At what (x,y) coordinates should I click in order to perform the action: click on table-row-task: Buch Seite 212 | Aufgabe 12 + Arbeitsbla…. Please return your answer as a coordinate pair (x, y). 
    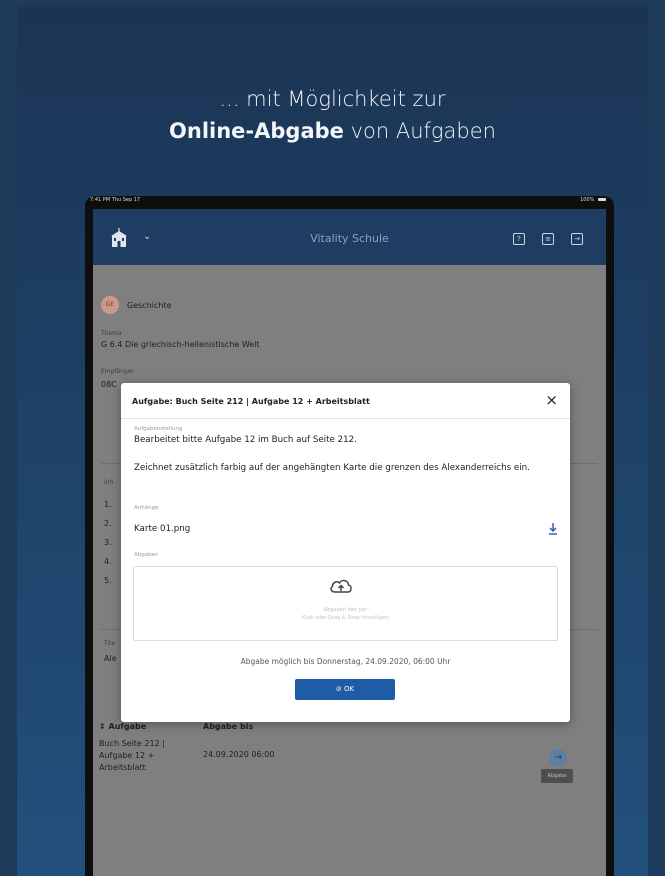
    Looking at the image, I should click on (132, 755).